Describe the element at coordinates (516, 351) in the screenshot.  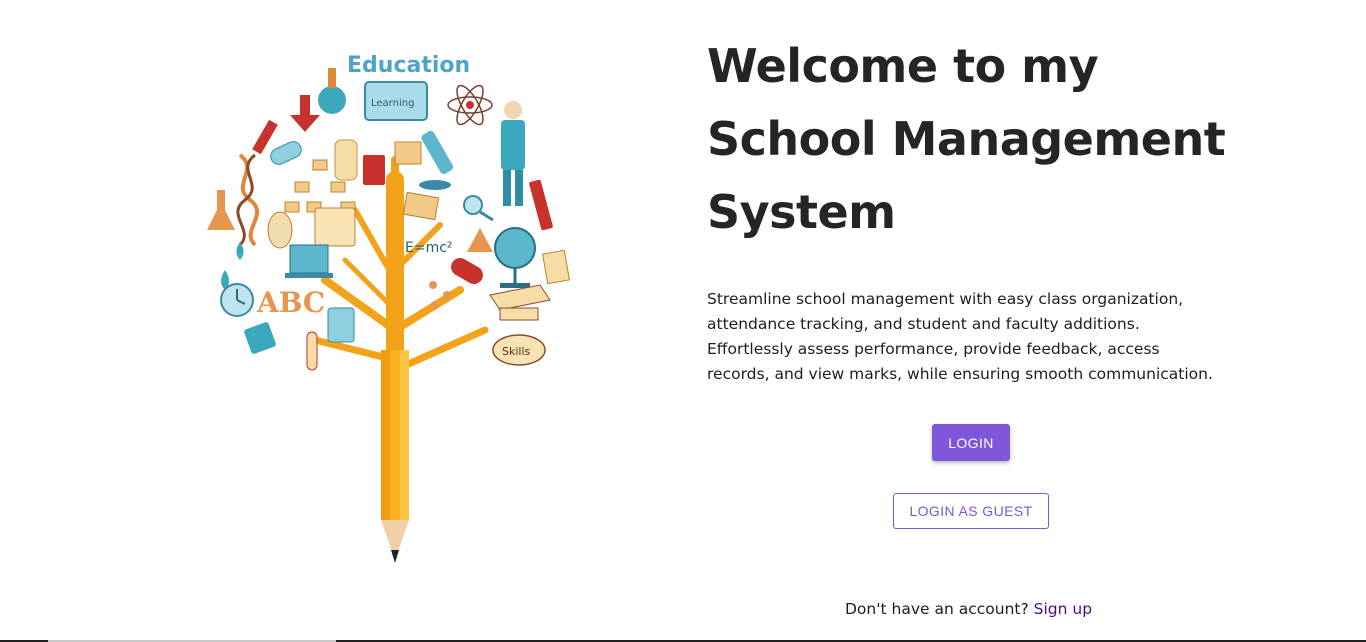
I see `skills-doodle-text: Skills` at that location.